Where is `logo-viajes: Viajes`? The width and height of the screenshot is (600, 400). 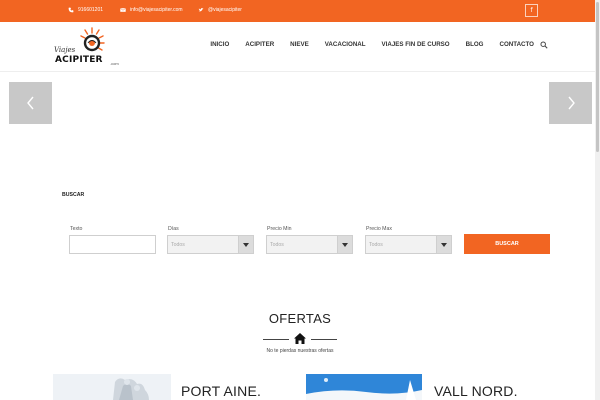 logo-viajes: Viajes is located at coordinates (65, 50).